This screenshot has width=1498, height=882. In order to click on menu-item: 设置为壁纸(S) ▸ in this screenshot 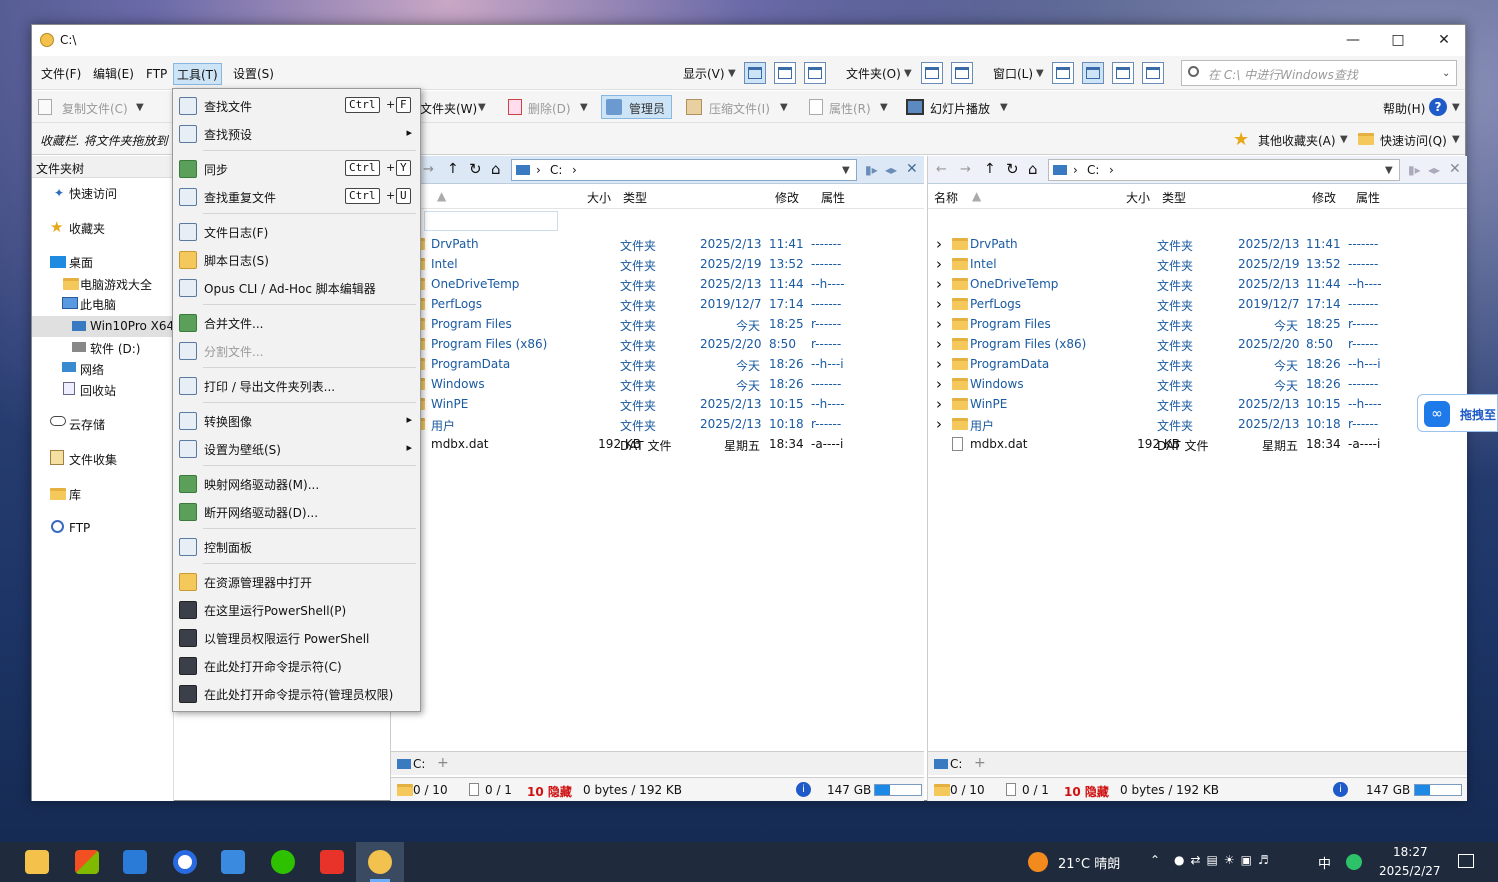, I will do `click(296, 449)`.